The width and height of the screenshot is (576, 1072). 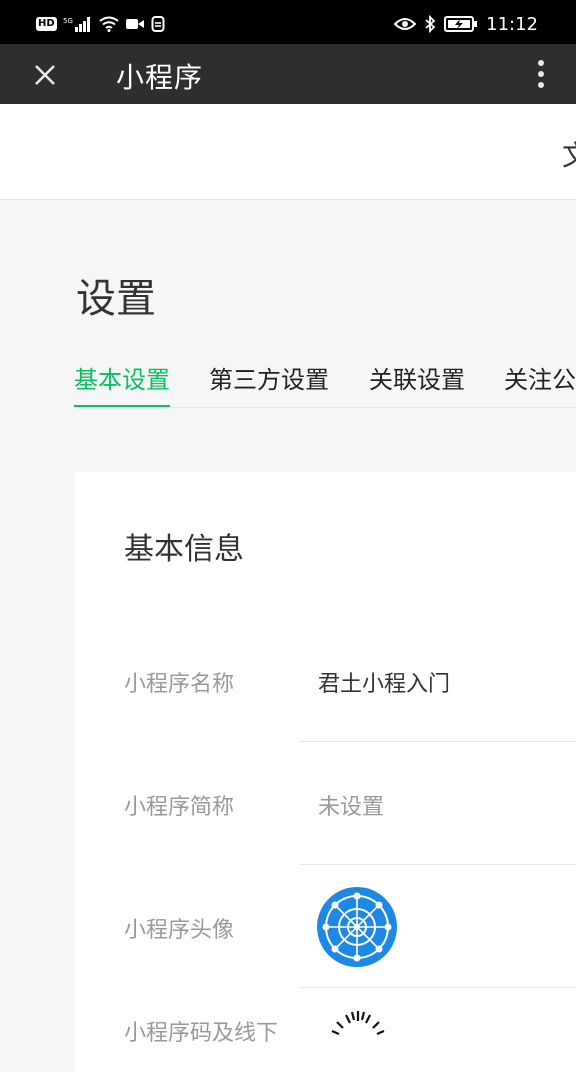 What do you see at coordinates (179, 684) in the screenshot?
I see `row-label-name: 小程序名称` at bounding box center [179, 684].